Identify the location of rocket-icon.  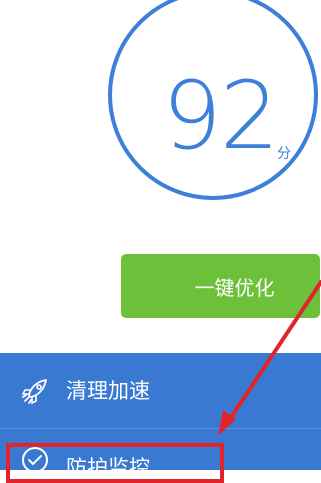
(34, 392).